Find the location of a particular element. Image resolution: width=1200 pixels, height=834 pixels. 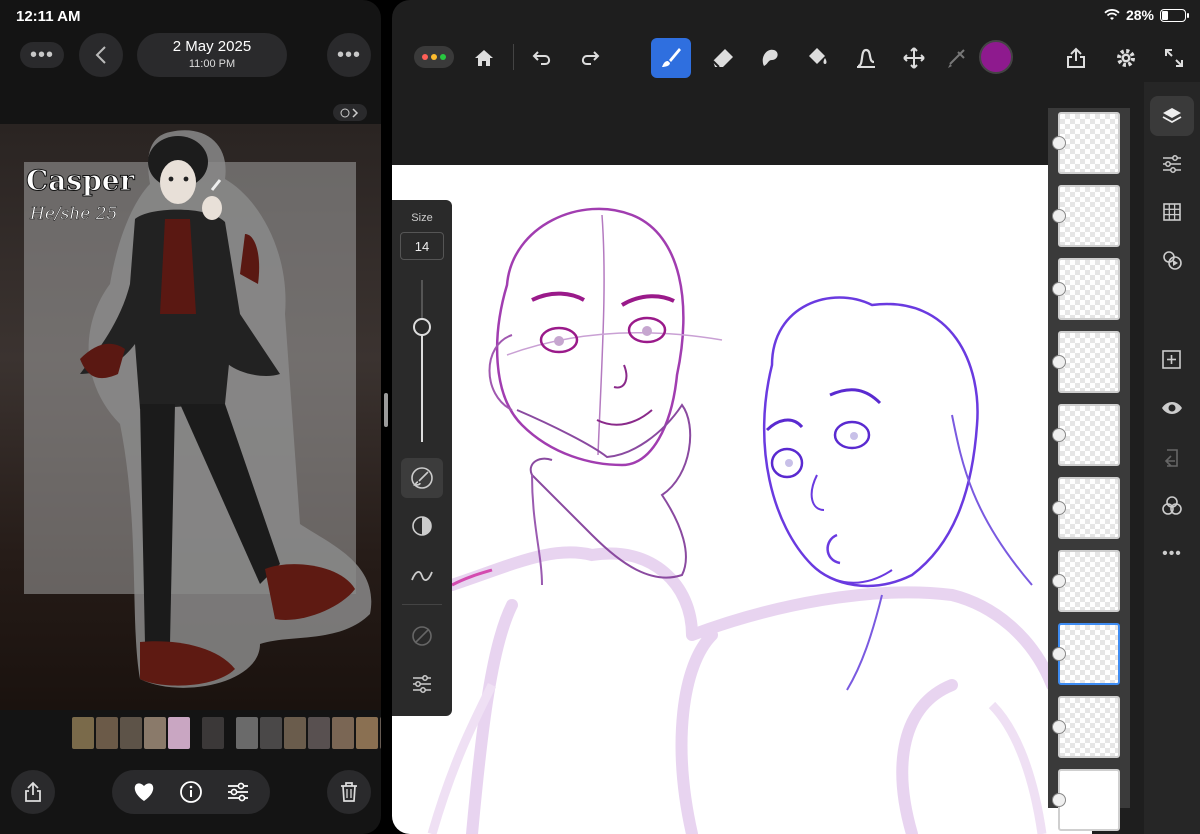

fill-tool is located at coordinates (817, 58).